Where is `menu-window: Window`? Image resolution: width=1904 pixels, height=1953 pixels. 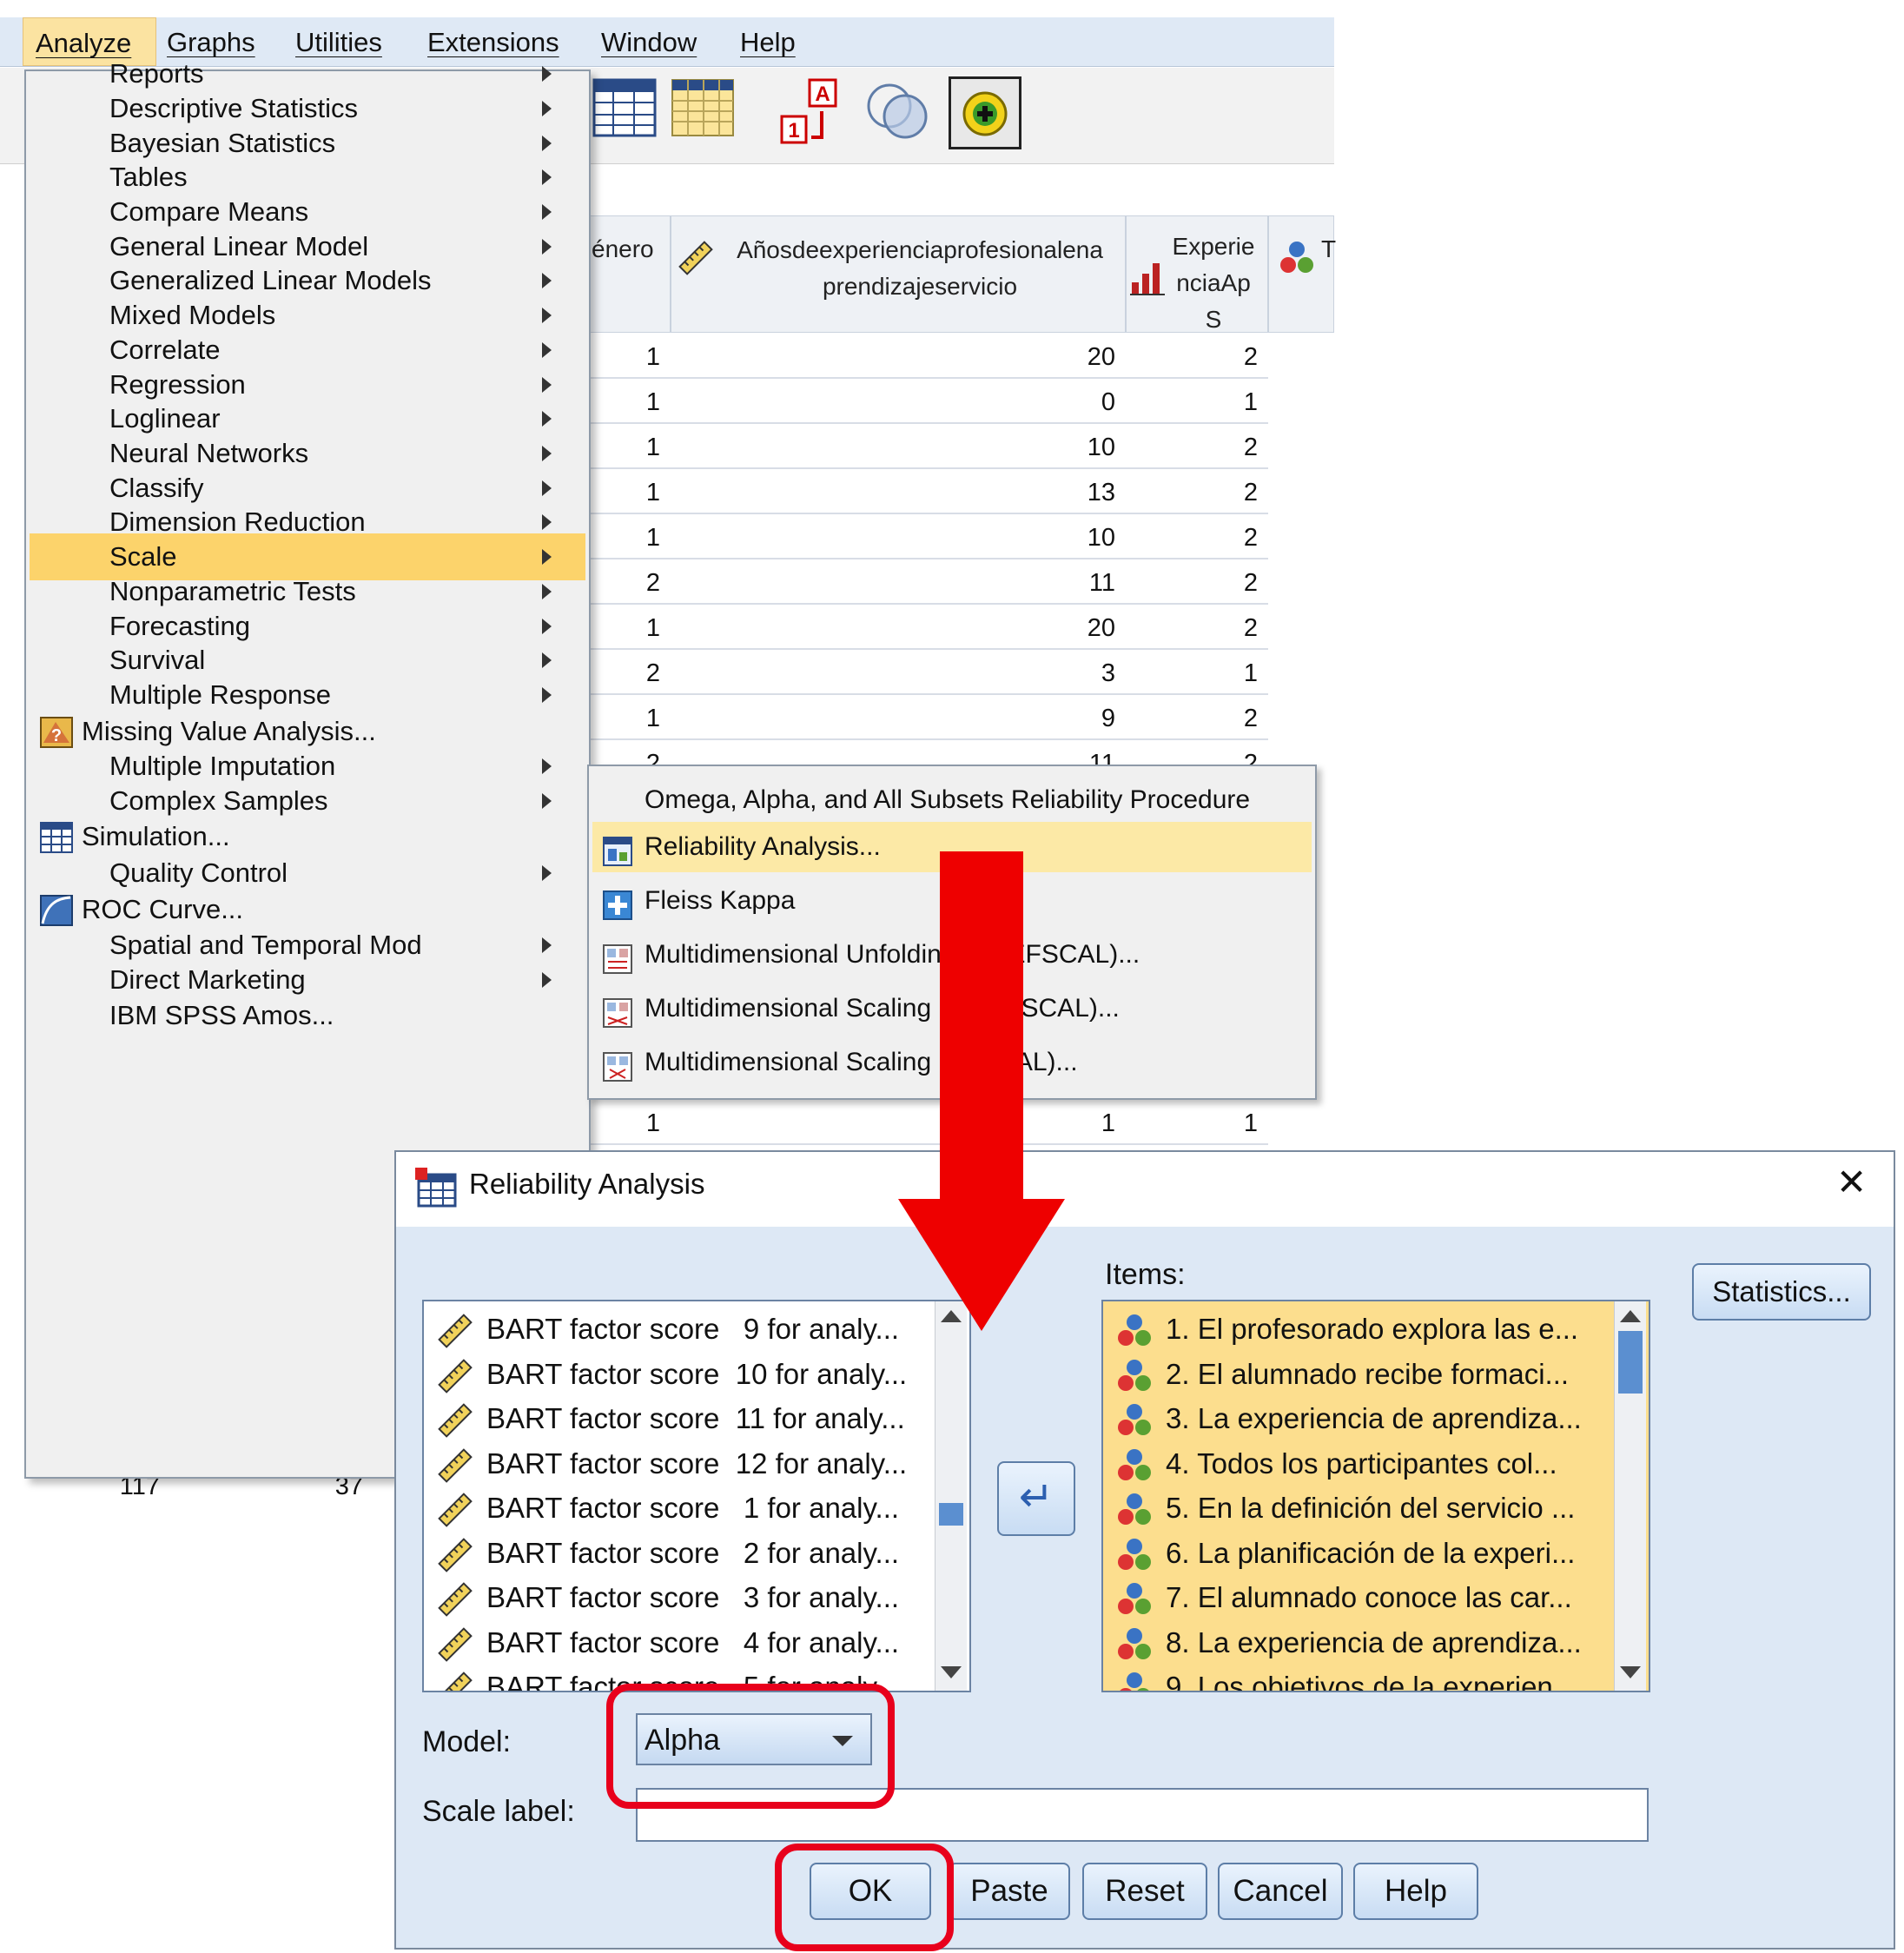
menu-window: Window is located at coordinates (649, 41).